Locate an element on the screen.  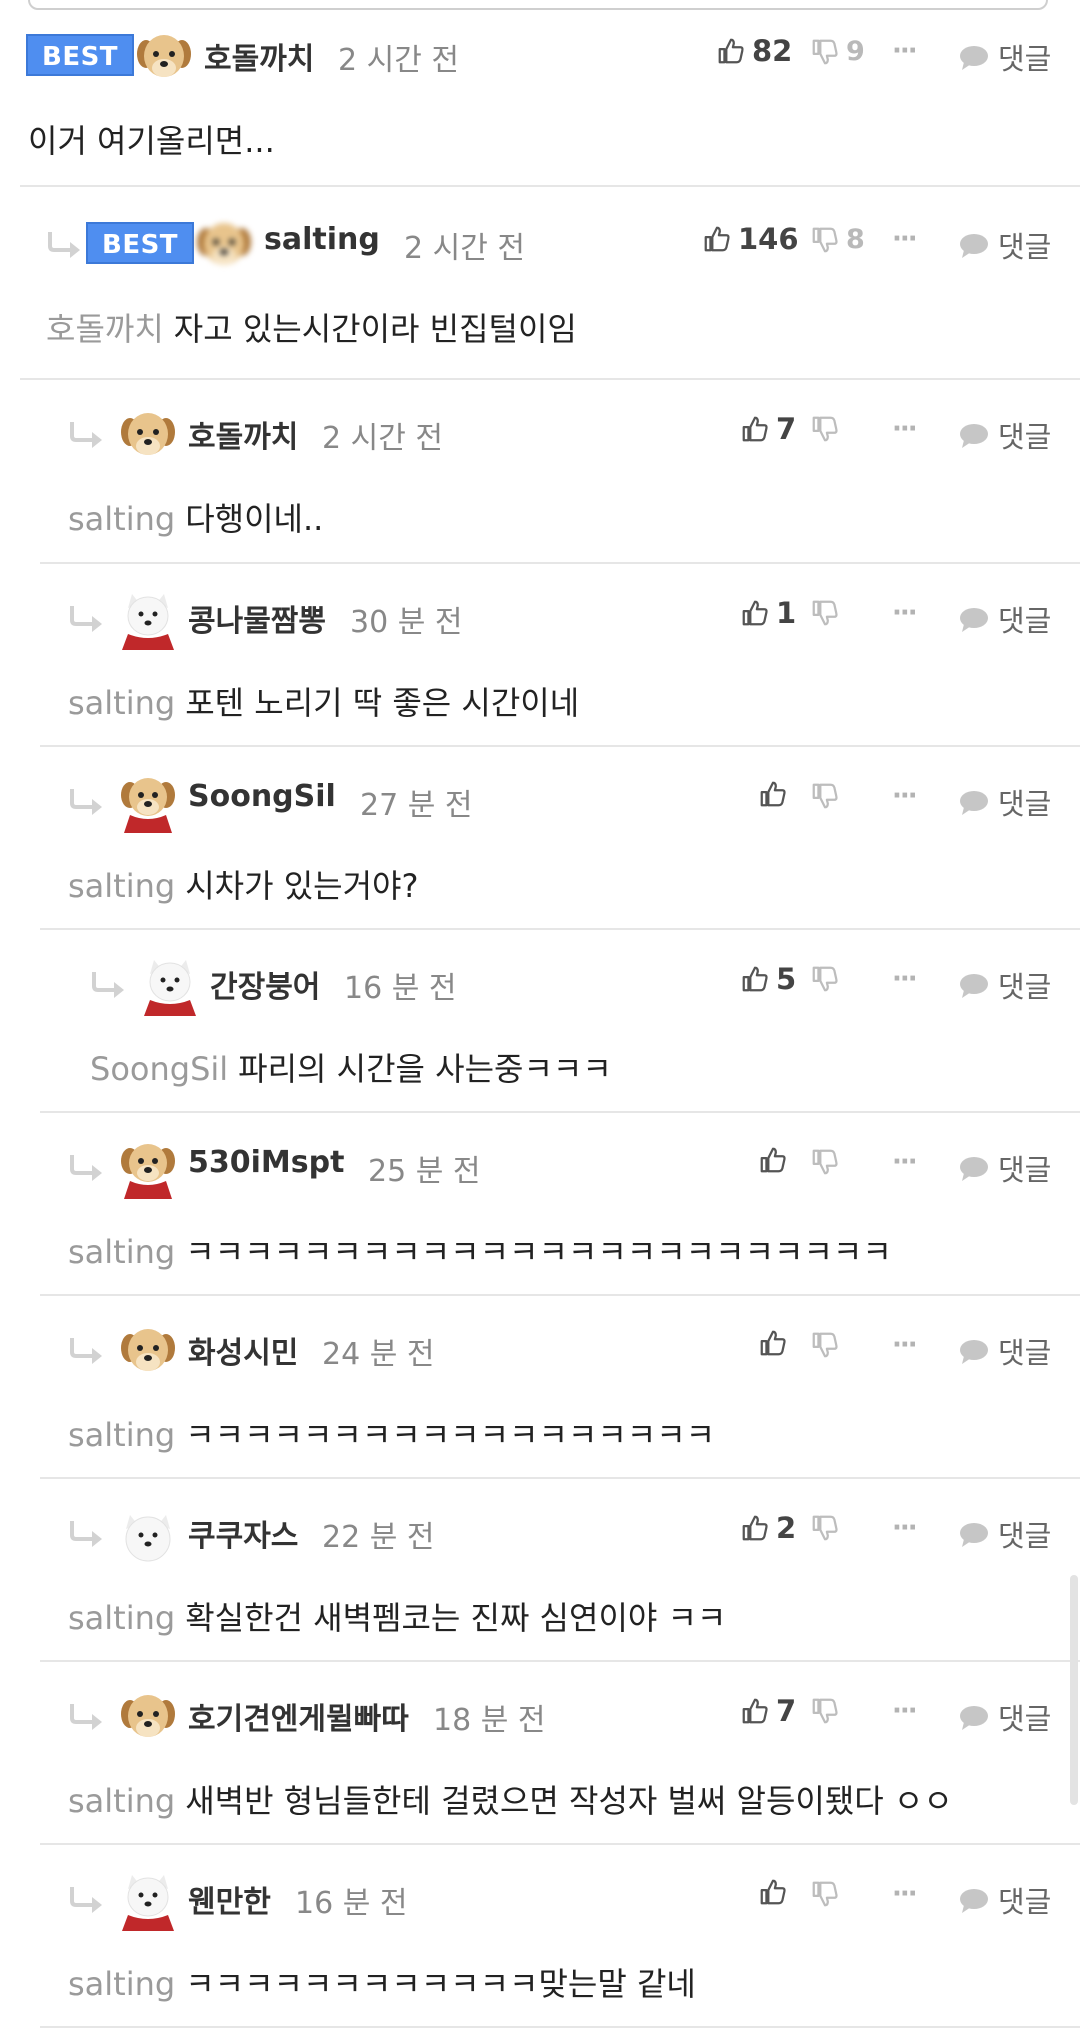
like-button: 5 is located at coordinates (768, 979).